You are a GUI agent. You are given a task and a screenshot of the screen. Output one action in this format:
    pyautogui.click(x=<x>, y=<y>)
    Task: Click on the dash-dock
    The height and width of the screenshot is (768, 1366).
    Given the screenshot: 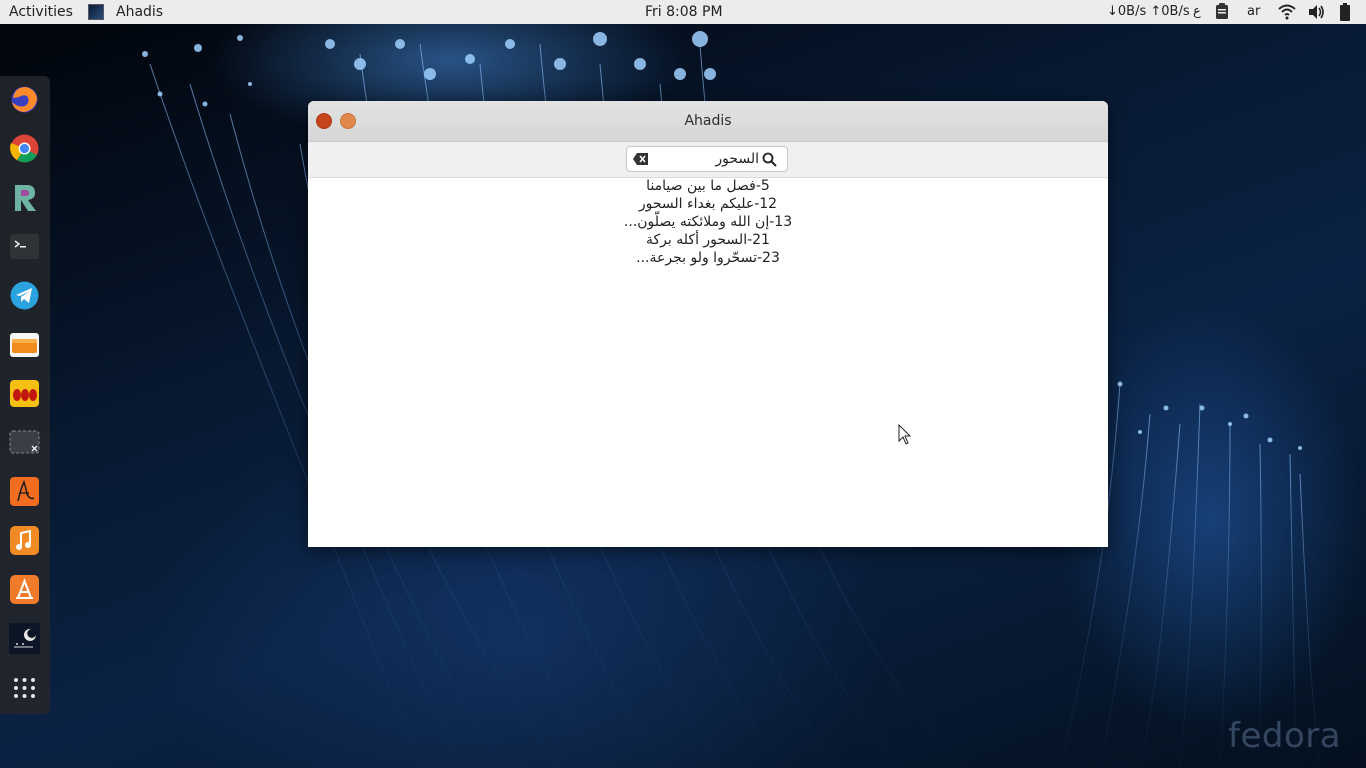 What is the action you would take?
    pyautogui.click(x=25, y=395)
    